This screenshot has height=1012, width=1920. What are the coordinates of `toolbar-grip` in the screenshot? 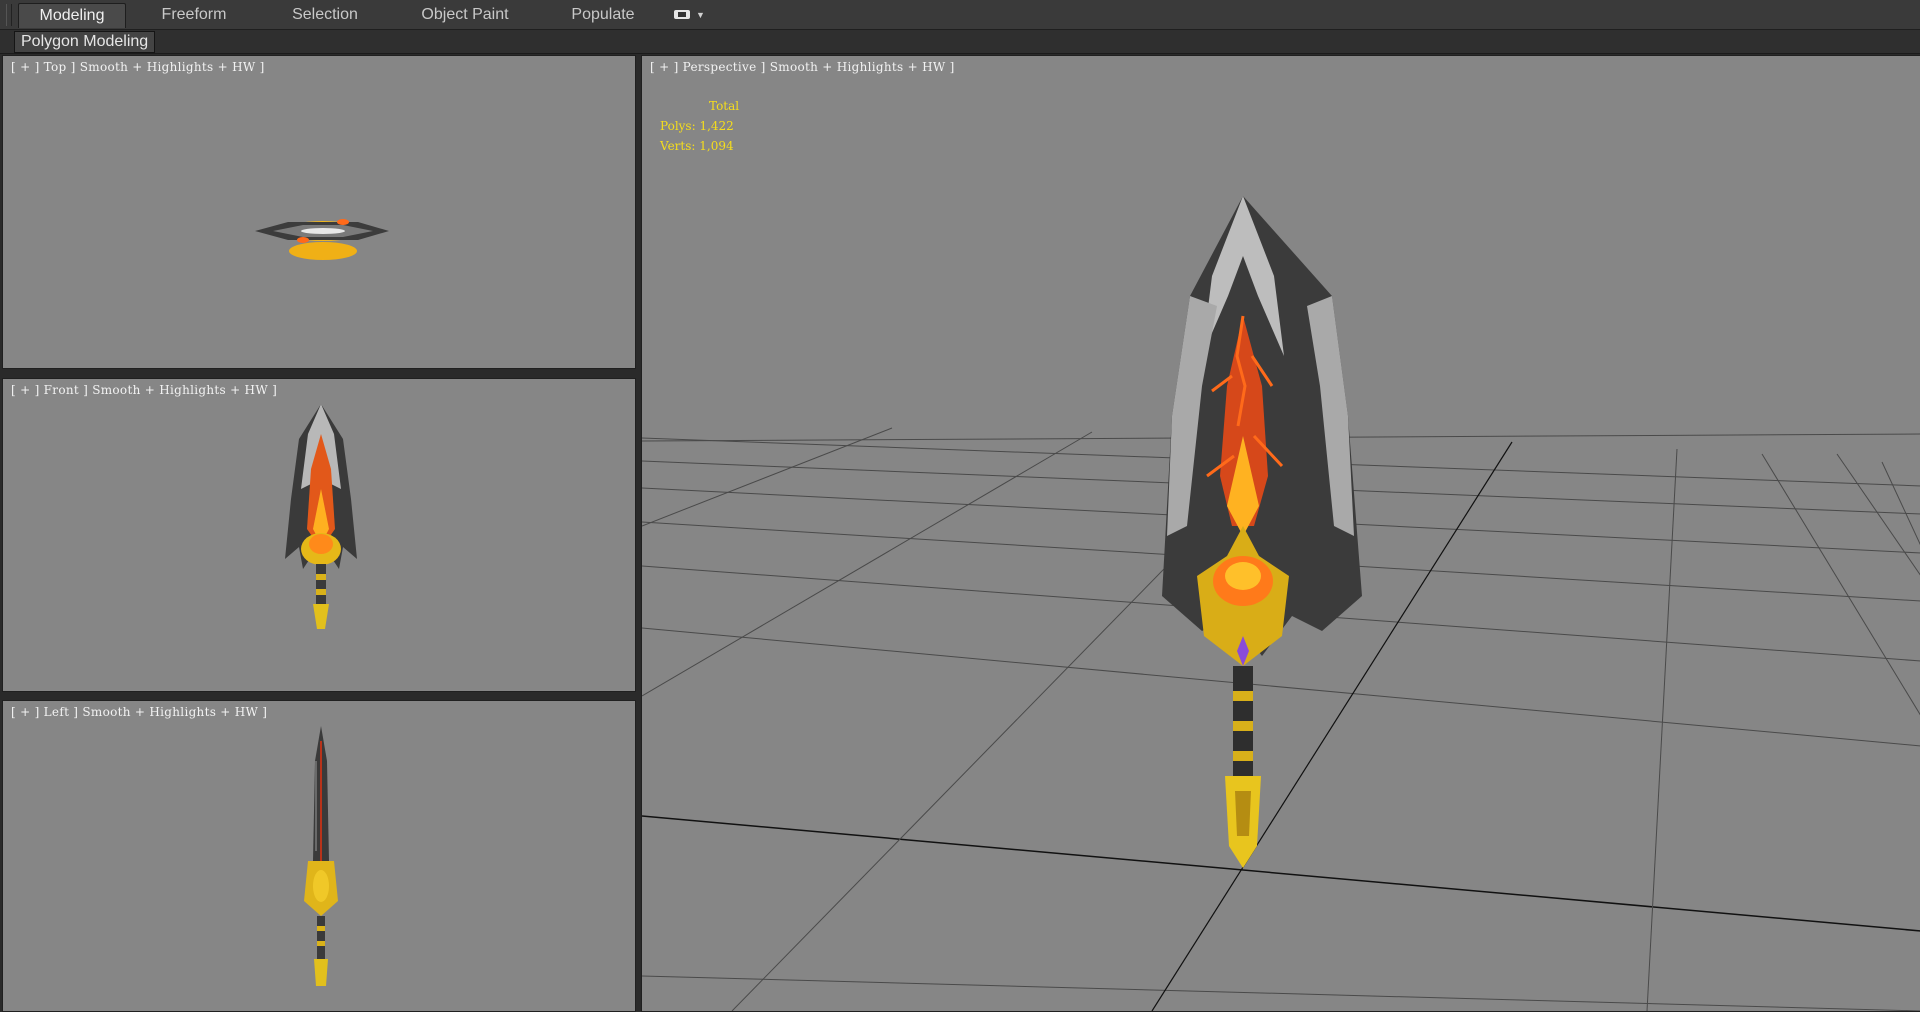 It's located at (9, 15).